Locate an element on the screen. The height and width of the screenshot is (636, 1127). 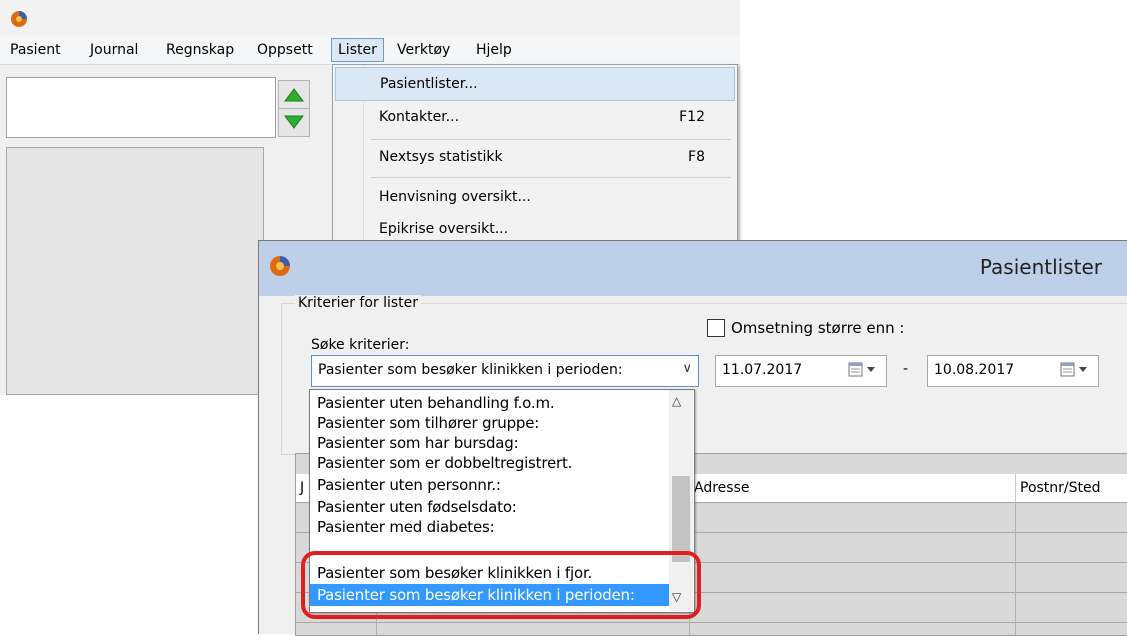
date-from-field: 11.07.2017 is located at coordinates (801, 371).